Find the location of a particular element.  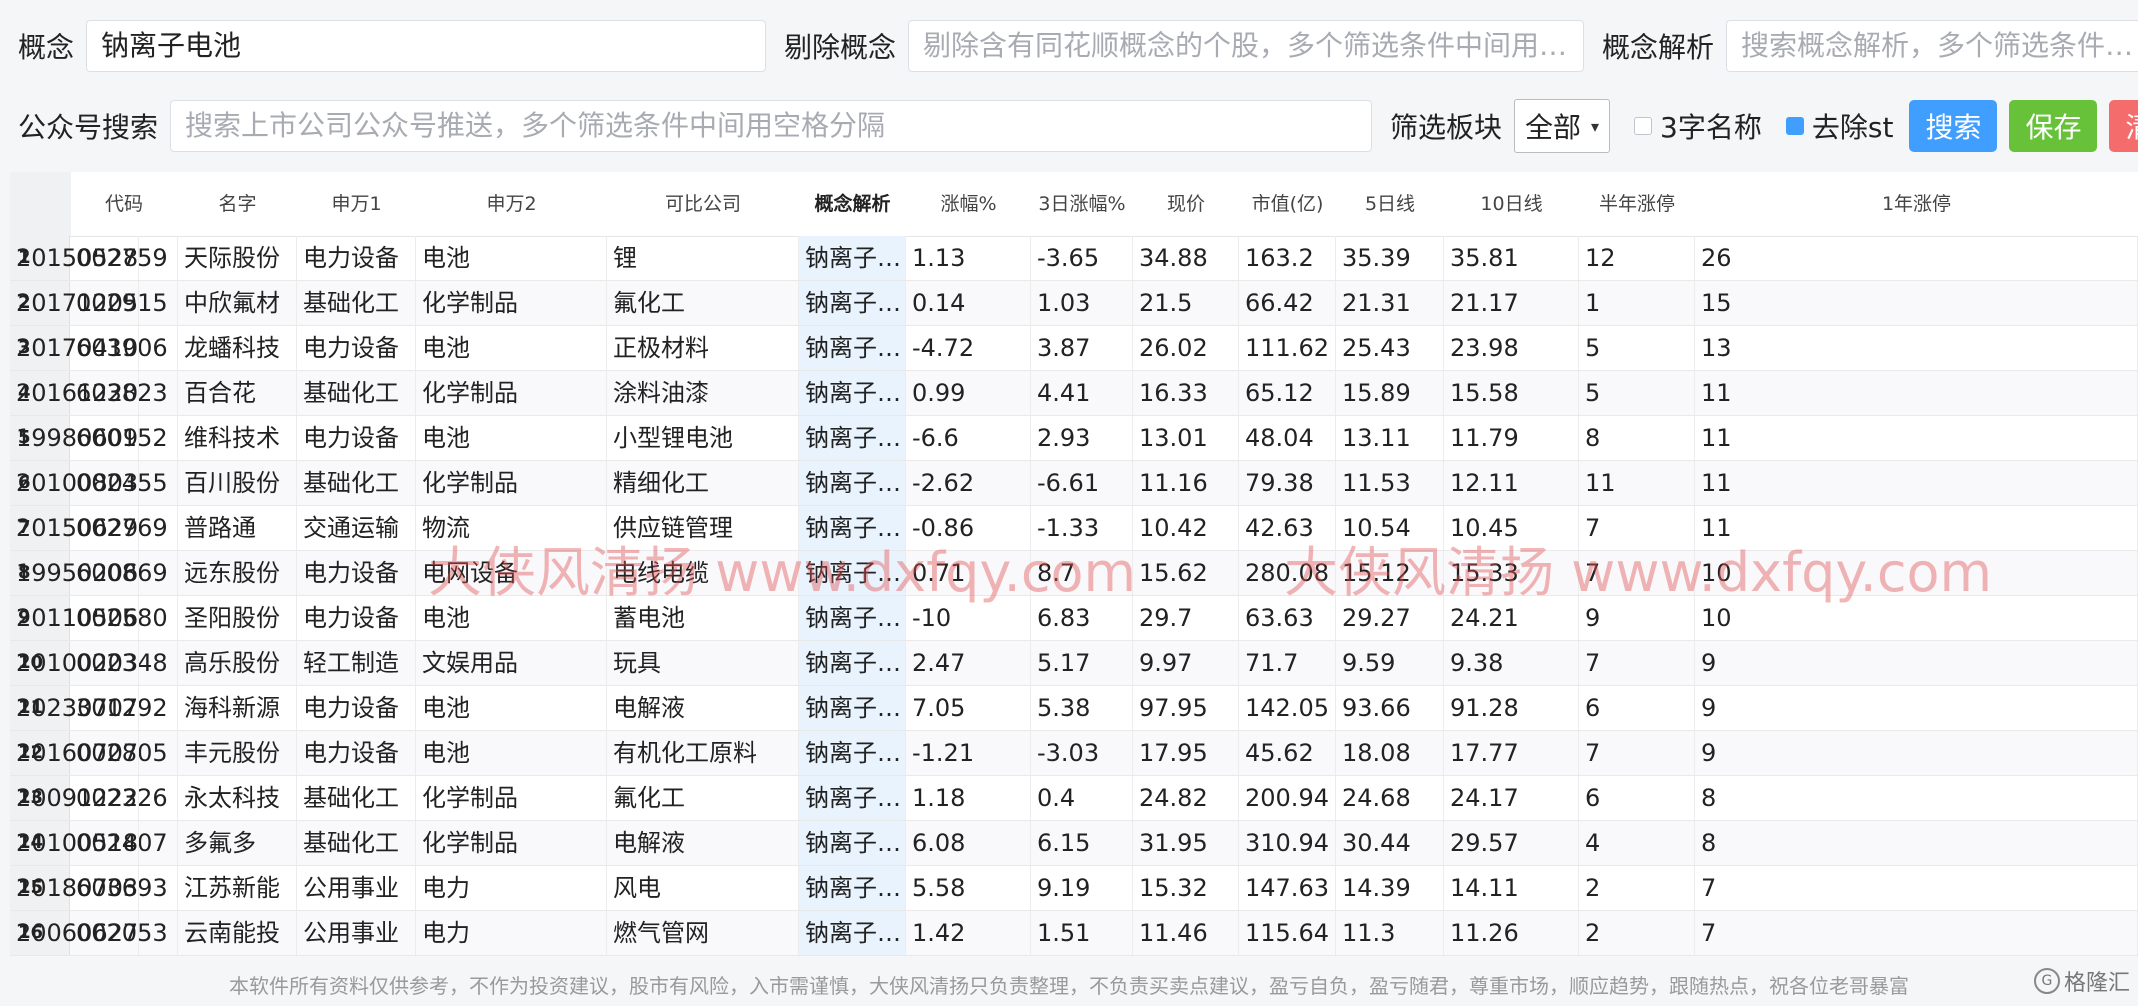

wechat-search-input: 搜索上市公司公众号推送，多个筛选条件中间用空格分隔 is located at coordinates (771, 126).